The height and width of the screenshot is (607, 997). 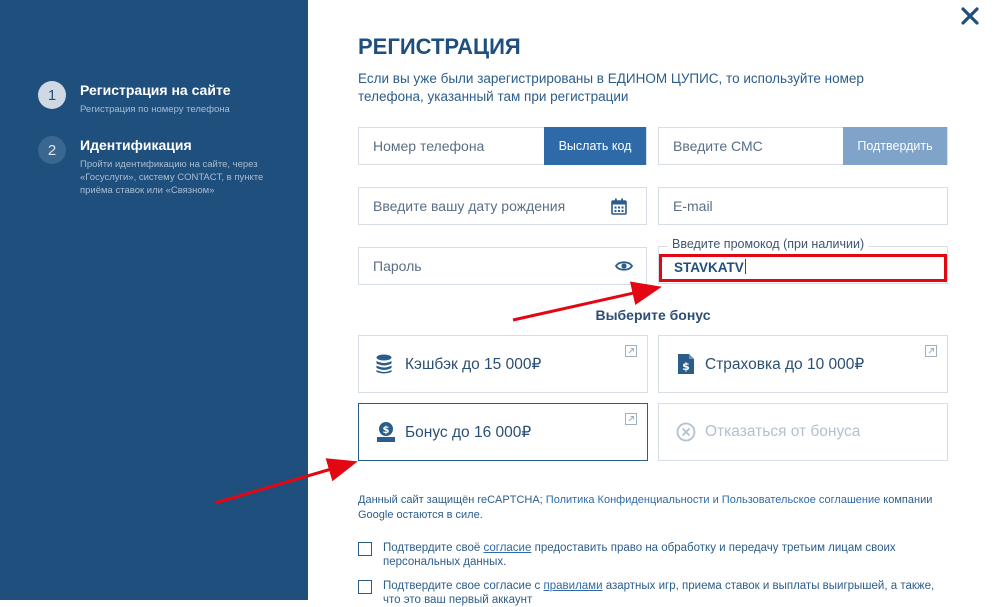 What do you see at coordinates (451, 146) in the screenshot?
I see `phone-input: Номер телефона` at bounding box center [451, 146].